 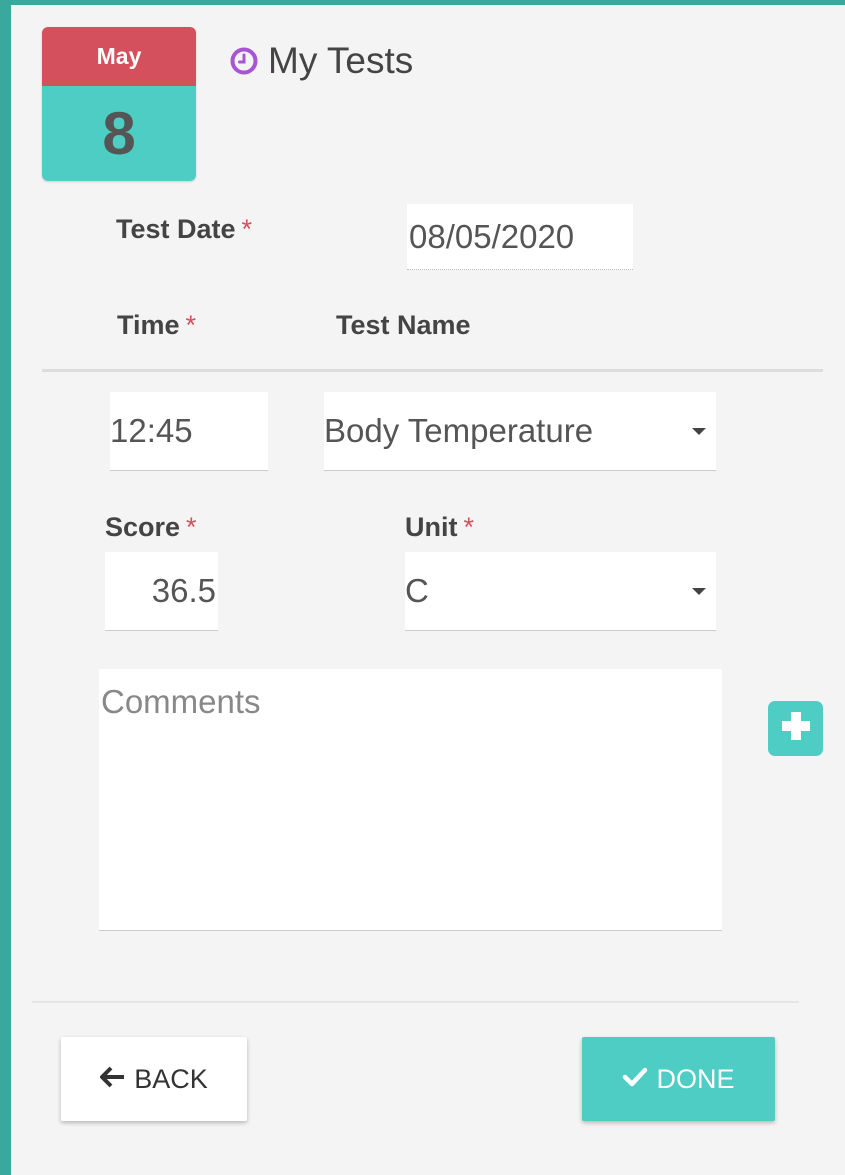 I want to click on calendar-day: 8, so click(x=119, y=133).